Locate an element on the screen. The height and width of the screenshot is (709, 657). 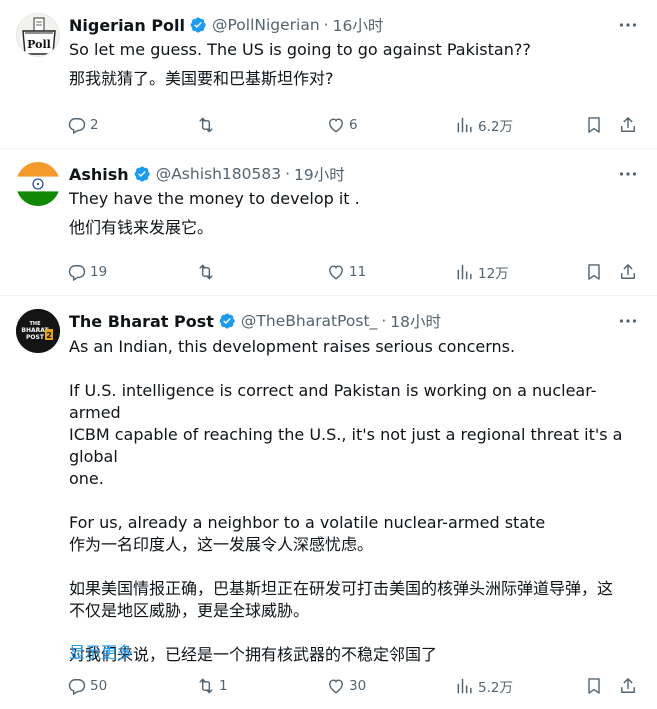
tweet-header: Nigerian Poll @PollNigerian · 16小时 is located at coordinates (226, 25).